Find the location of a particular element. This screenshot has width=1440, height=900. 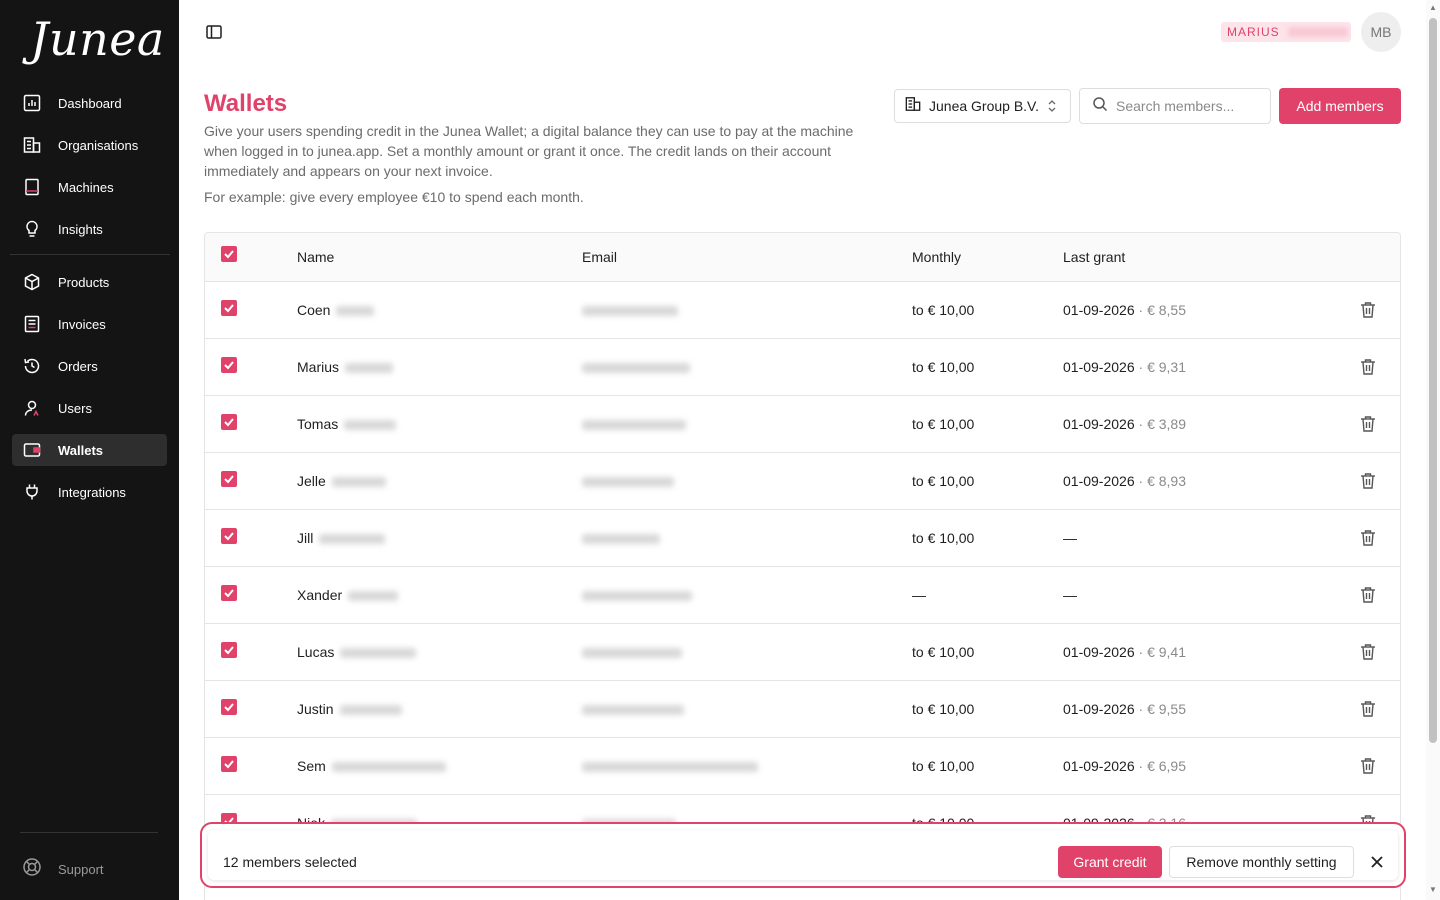

lifebuoy-icon is located at coordinates (32, 869).